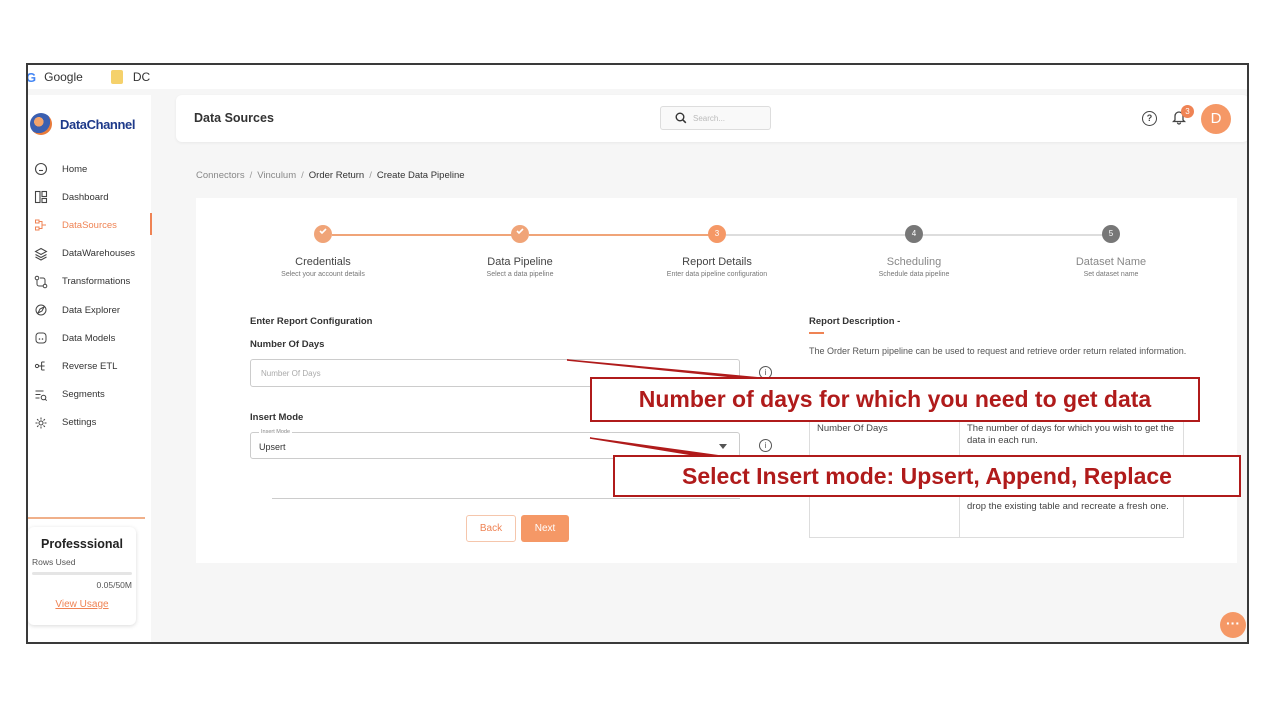 Image resolution: width=1280 pixels, height=720 pixels. Describe the element at coordinates (220, 175) in the screenshot. I see `breadcrumb-connectors: Connectors` at that location.